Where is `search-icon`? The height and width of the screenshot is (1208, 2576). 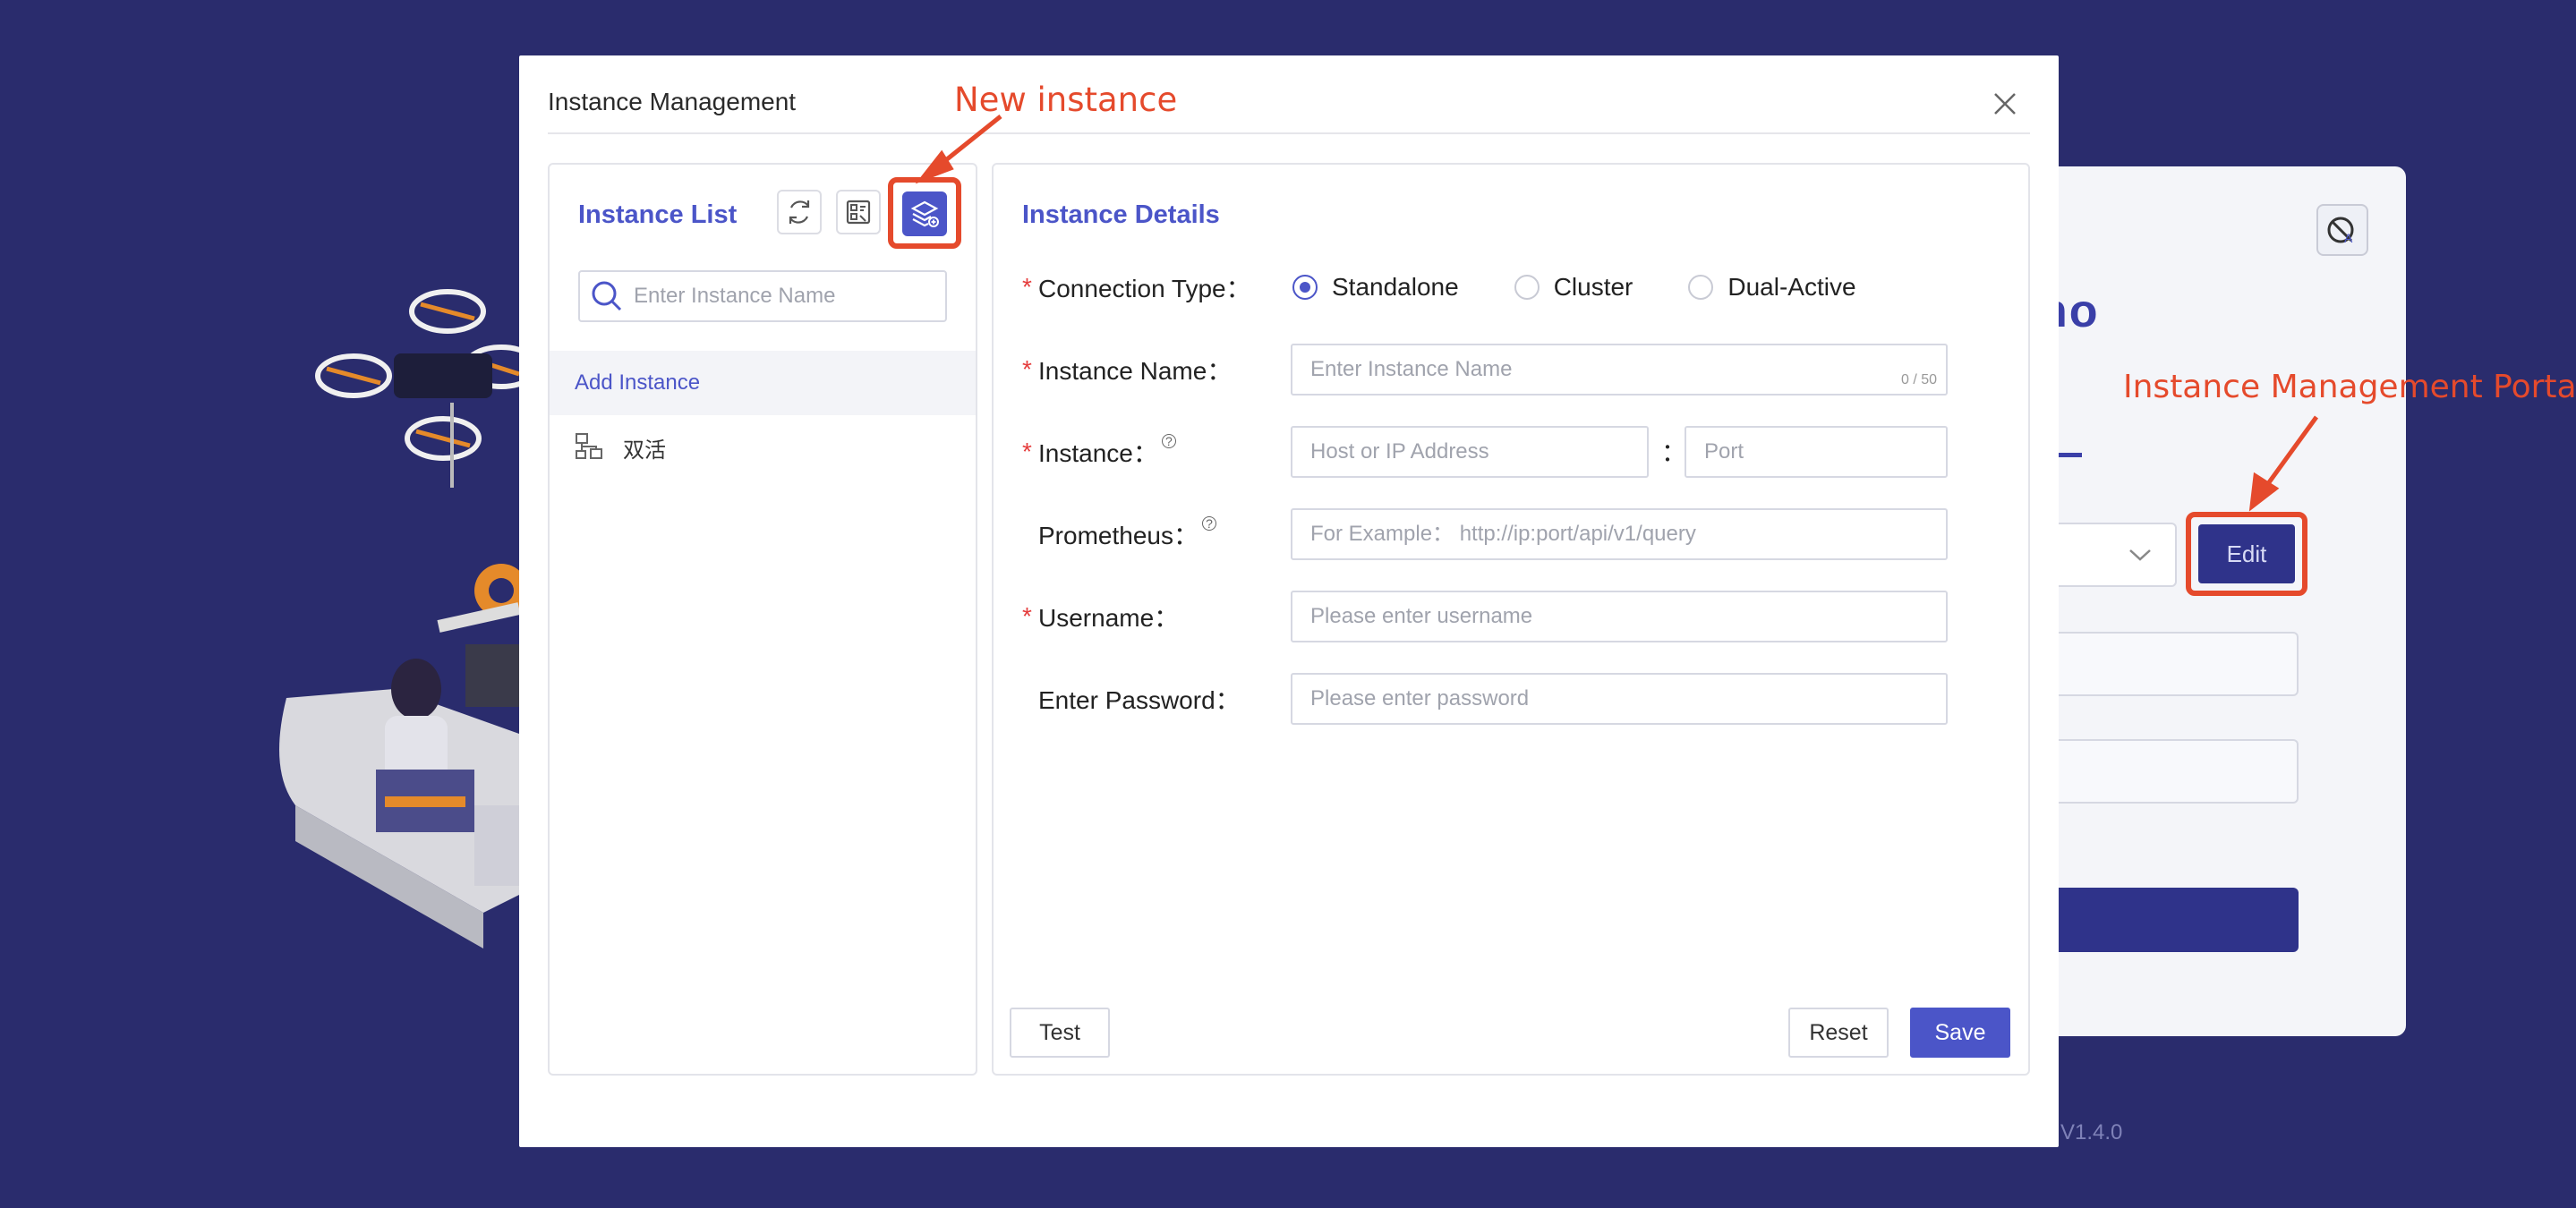 search-icon is located at coordinates (607, 296).